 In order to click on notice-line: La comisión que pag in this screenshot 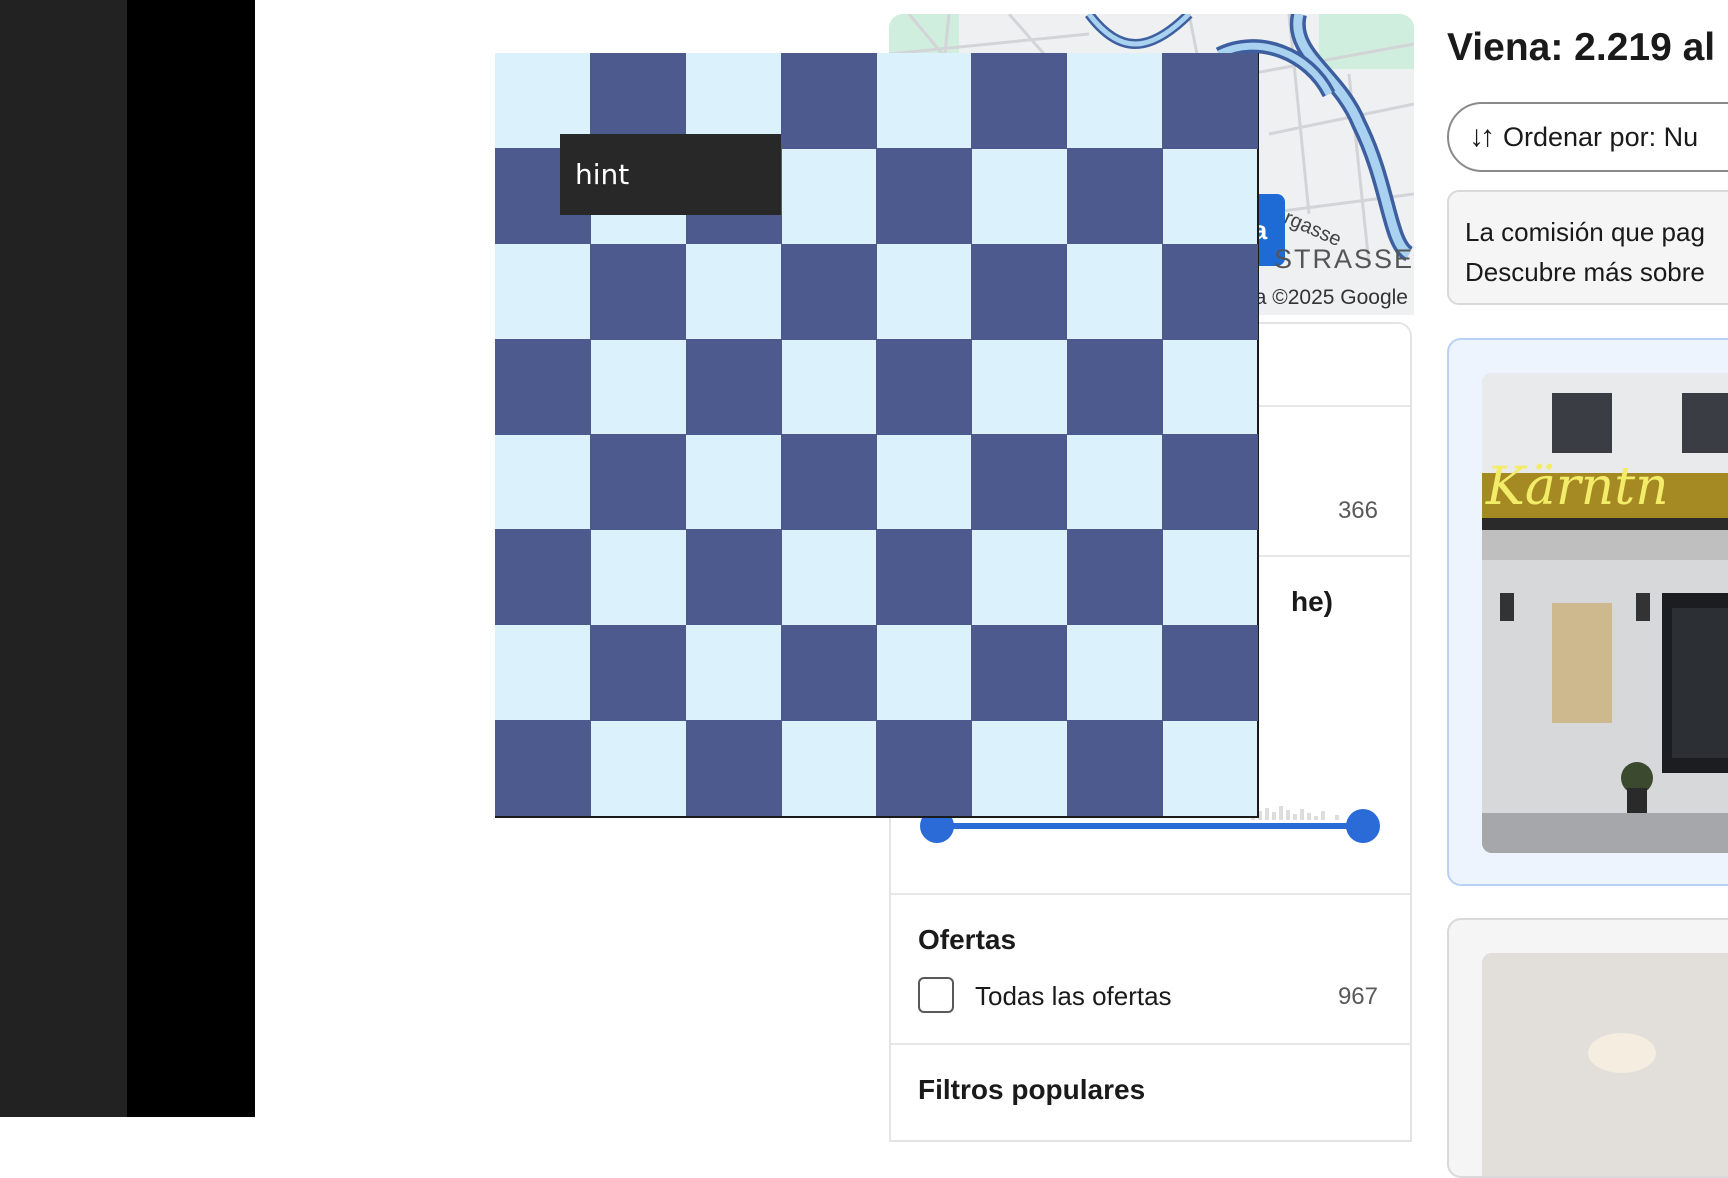, I will do `click(1585, 232)`.